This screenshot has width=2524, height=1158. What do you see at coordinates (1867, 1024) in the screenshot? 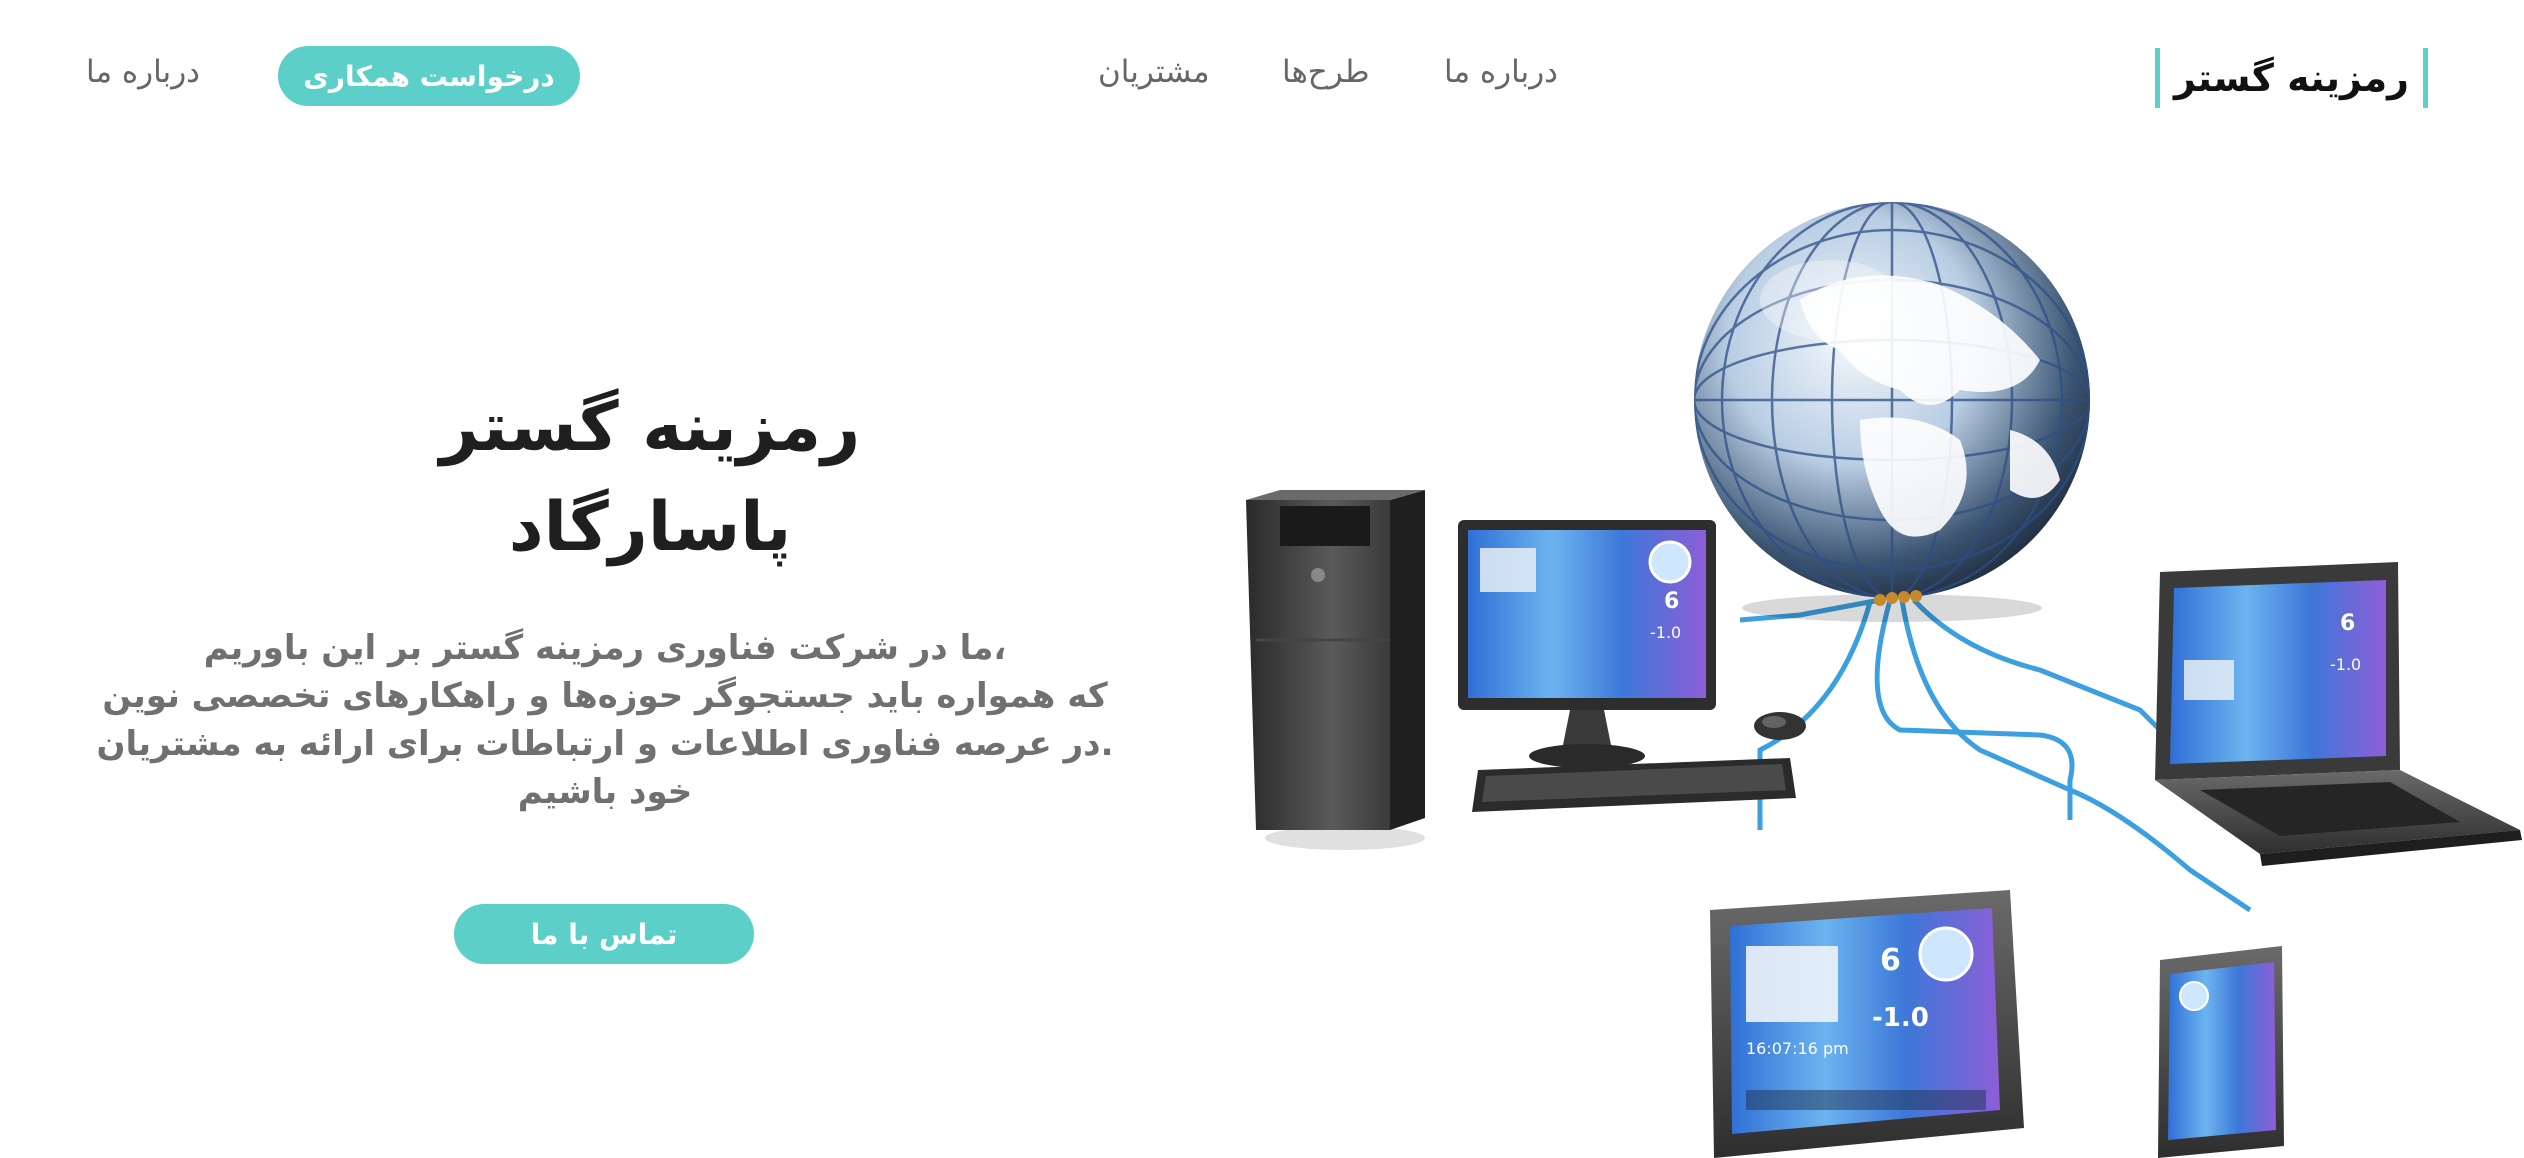
I see `tablet-icon: 6 -1.0 16:07:16 pm` at bounding box center [1867, 1024].